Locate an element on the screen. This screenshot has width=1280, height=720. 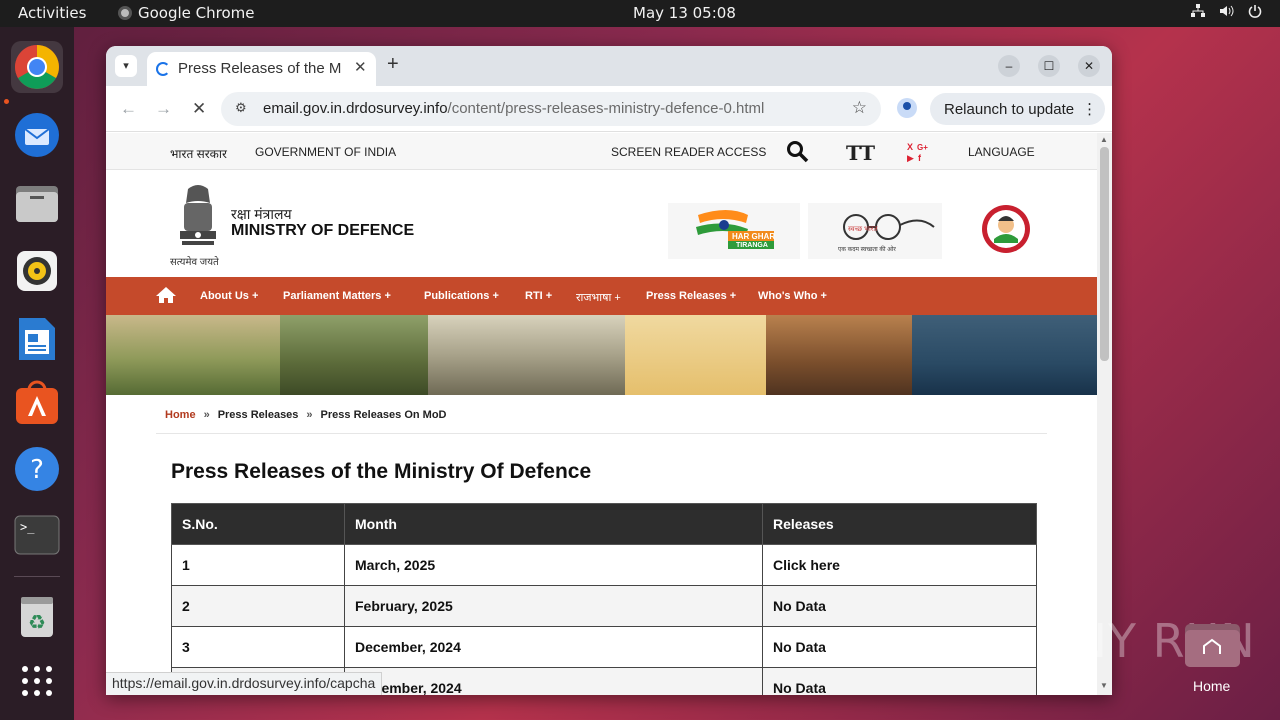
swachh-bharat-logo: स्वच्छ भारत एक कदम स्वच्छता की ओर is located at coordinates (875, 231).